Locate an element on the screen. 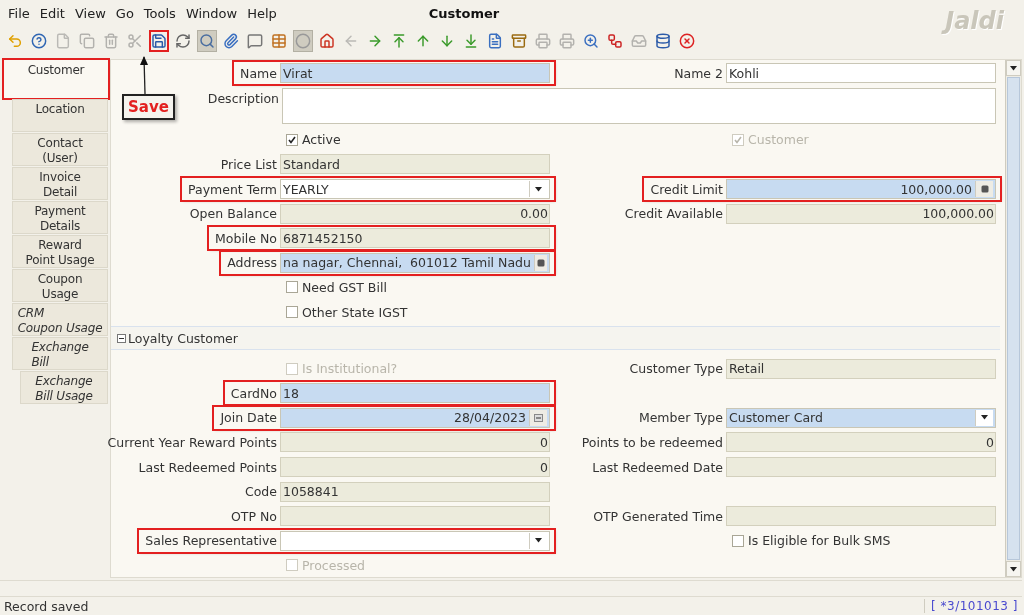  dropdown-button is located at coordinates (984, 417).